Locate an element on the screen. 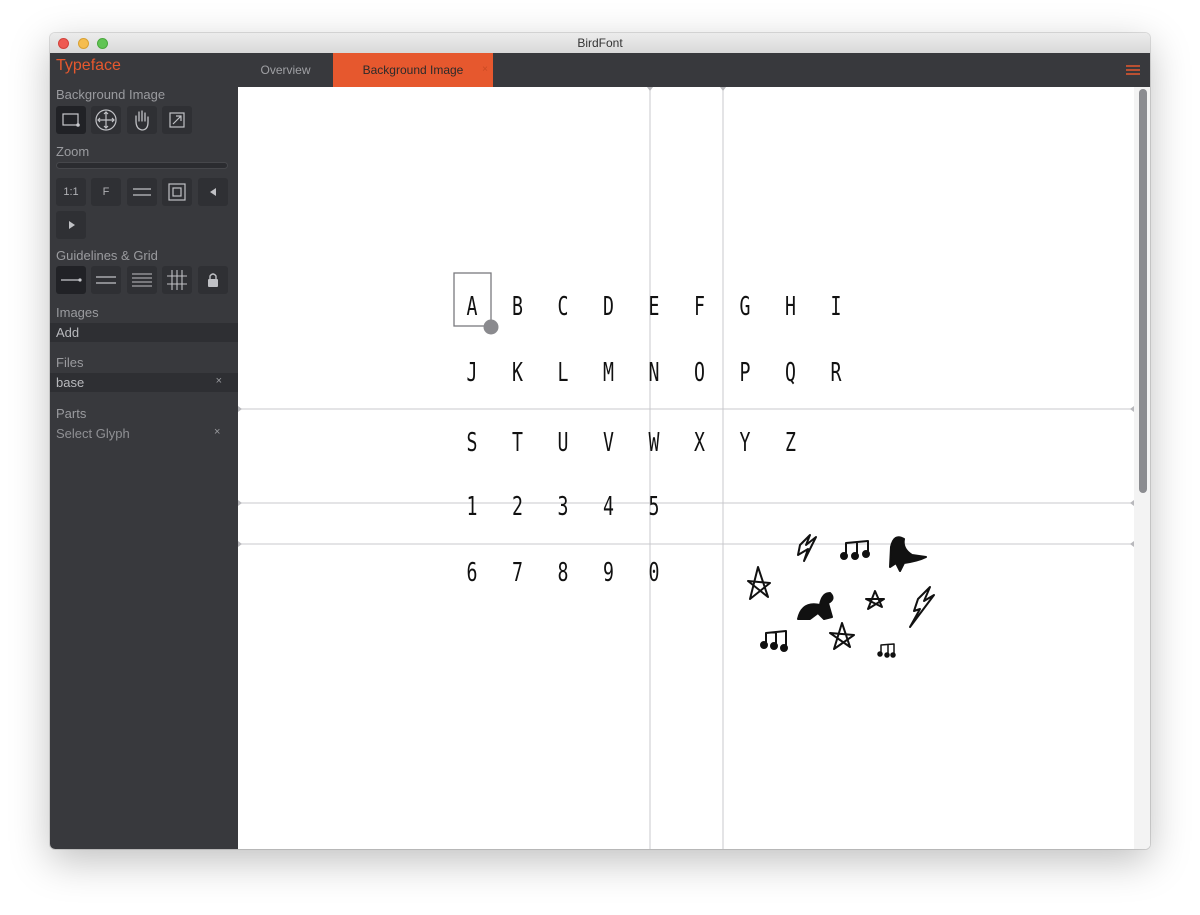  zoom-1-1-button: 1:1 is located at coordinates (71, 192).